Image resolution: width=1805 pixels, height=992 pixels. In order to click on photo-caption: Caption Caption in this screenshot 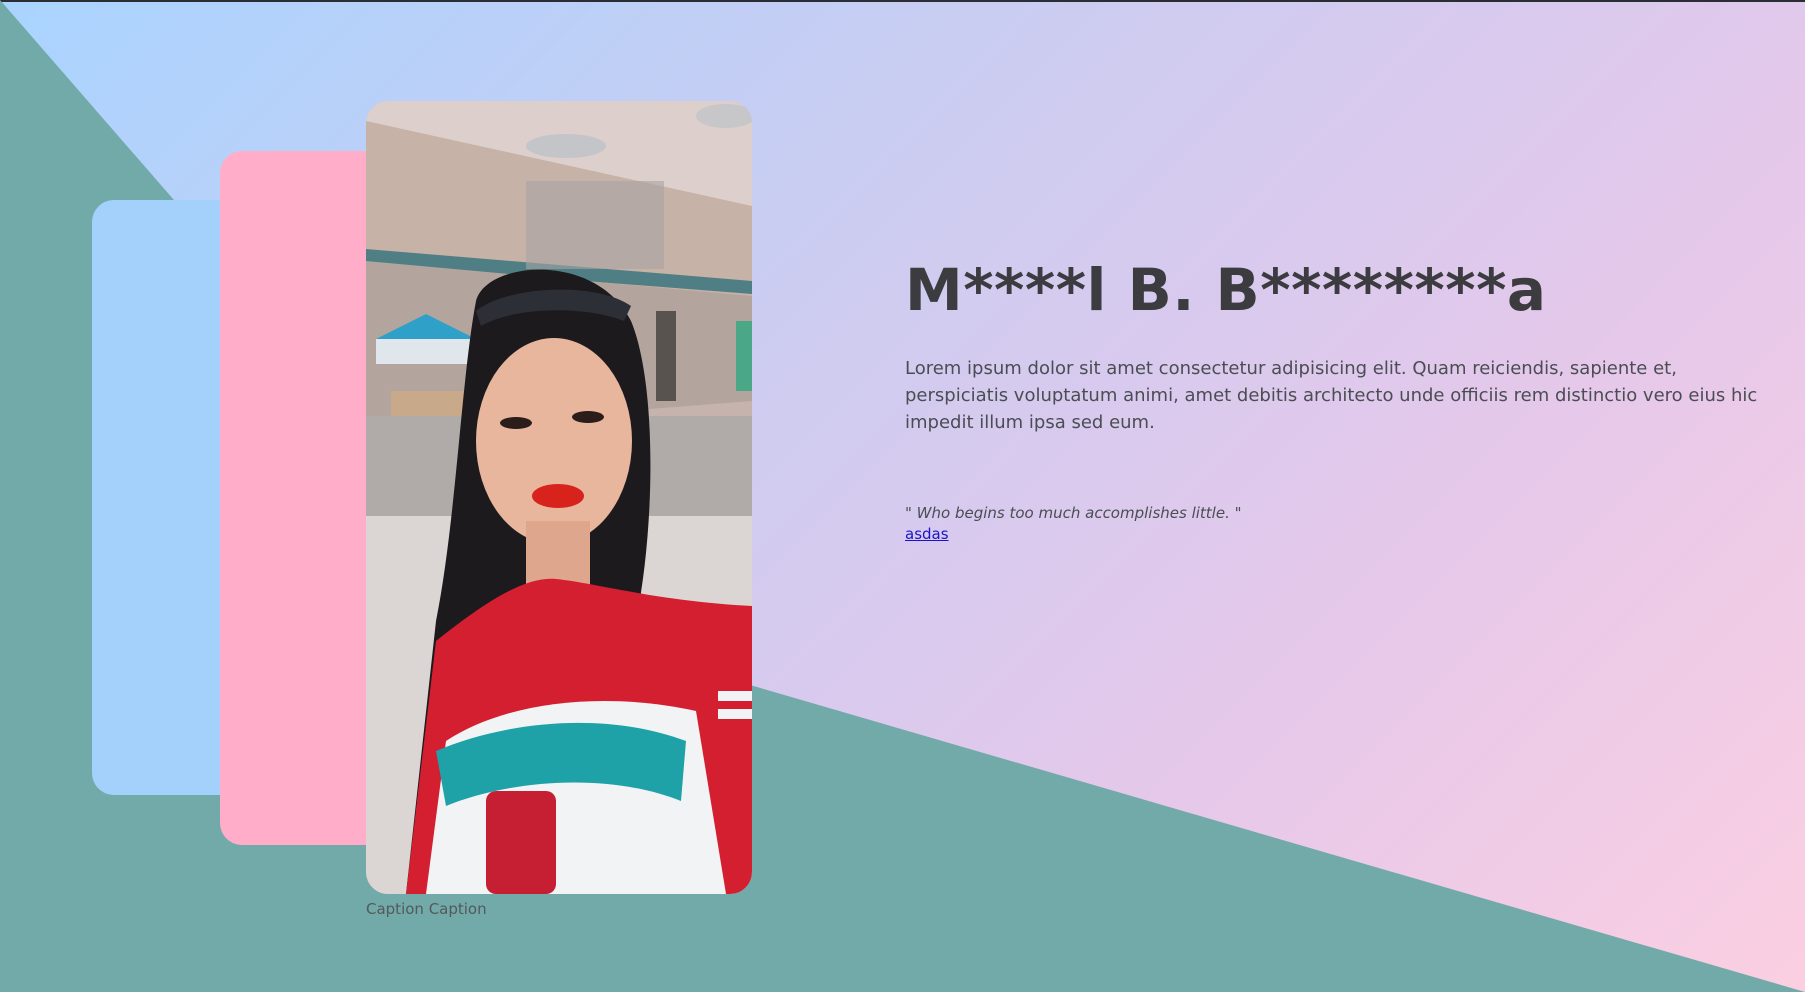, I will do `click(426, 909)`.